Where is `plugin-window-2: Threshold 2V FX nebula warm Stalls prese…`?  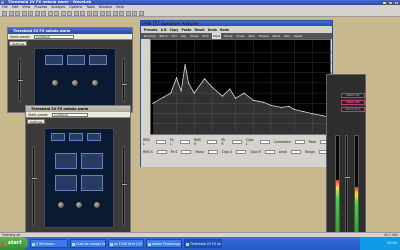 plugin-window-2: Threshold 2V FX nebula warm Stalls prese… is located at coordinates (78, 173).